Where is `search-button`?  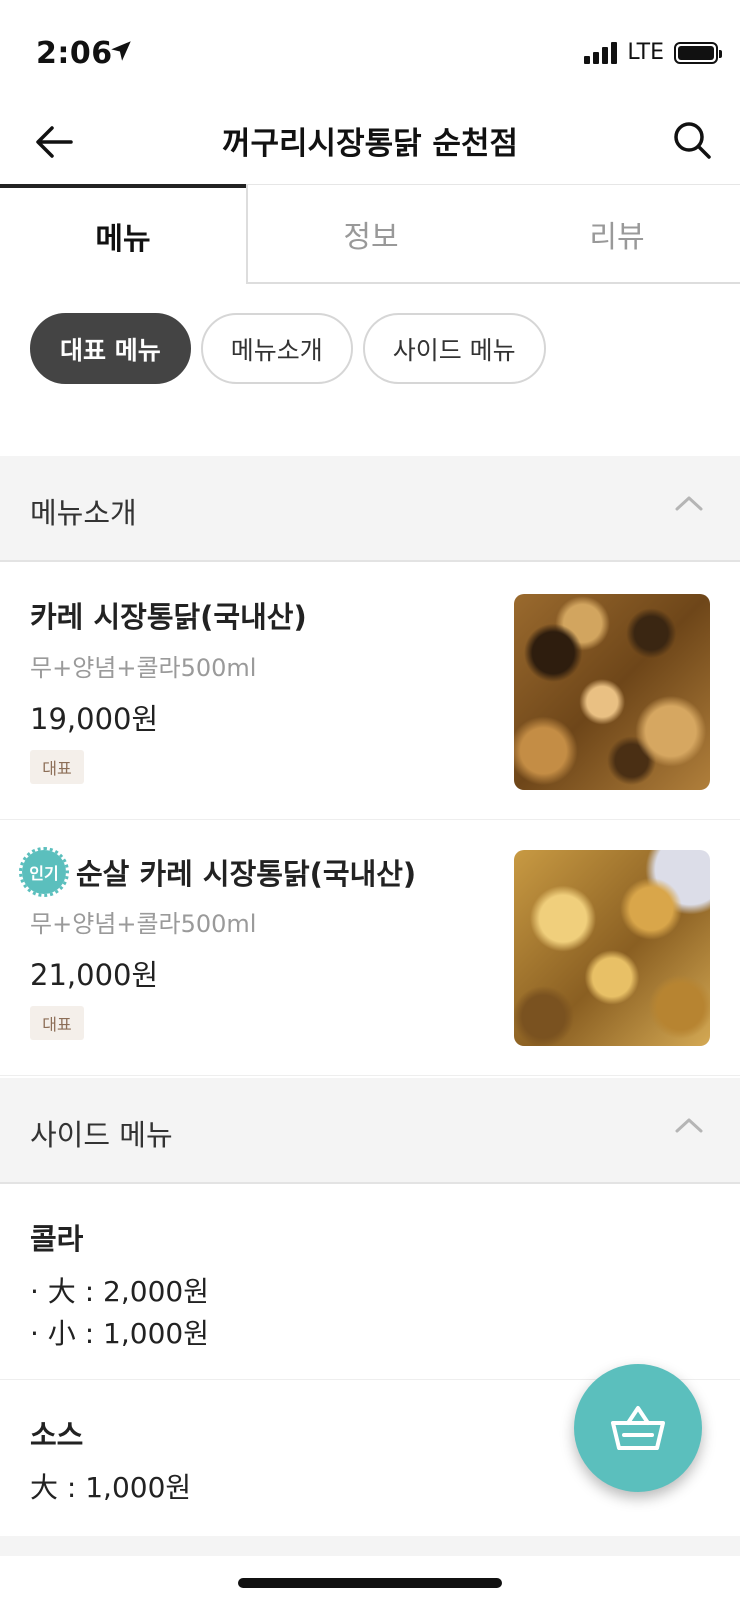
search-button is located at coordinates (692, 140).